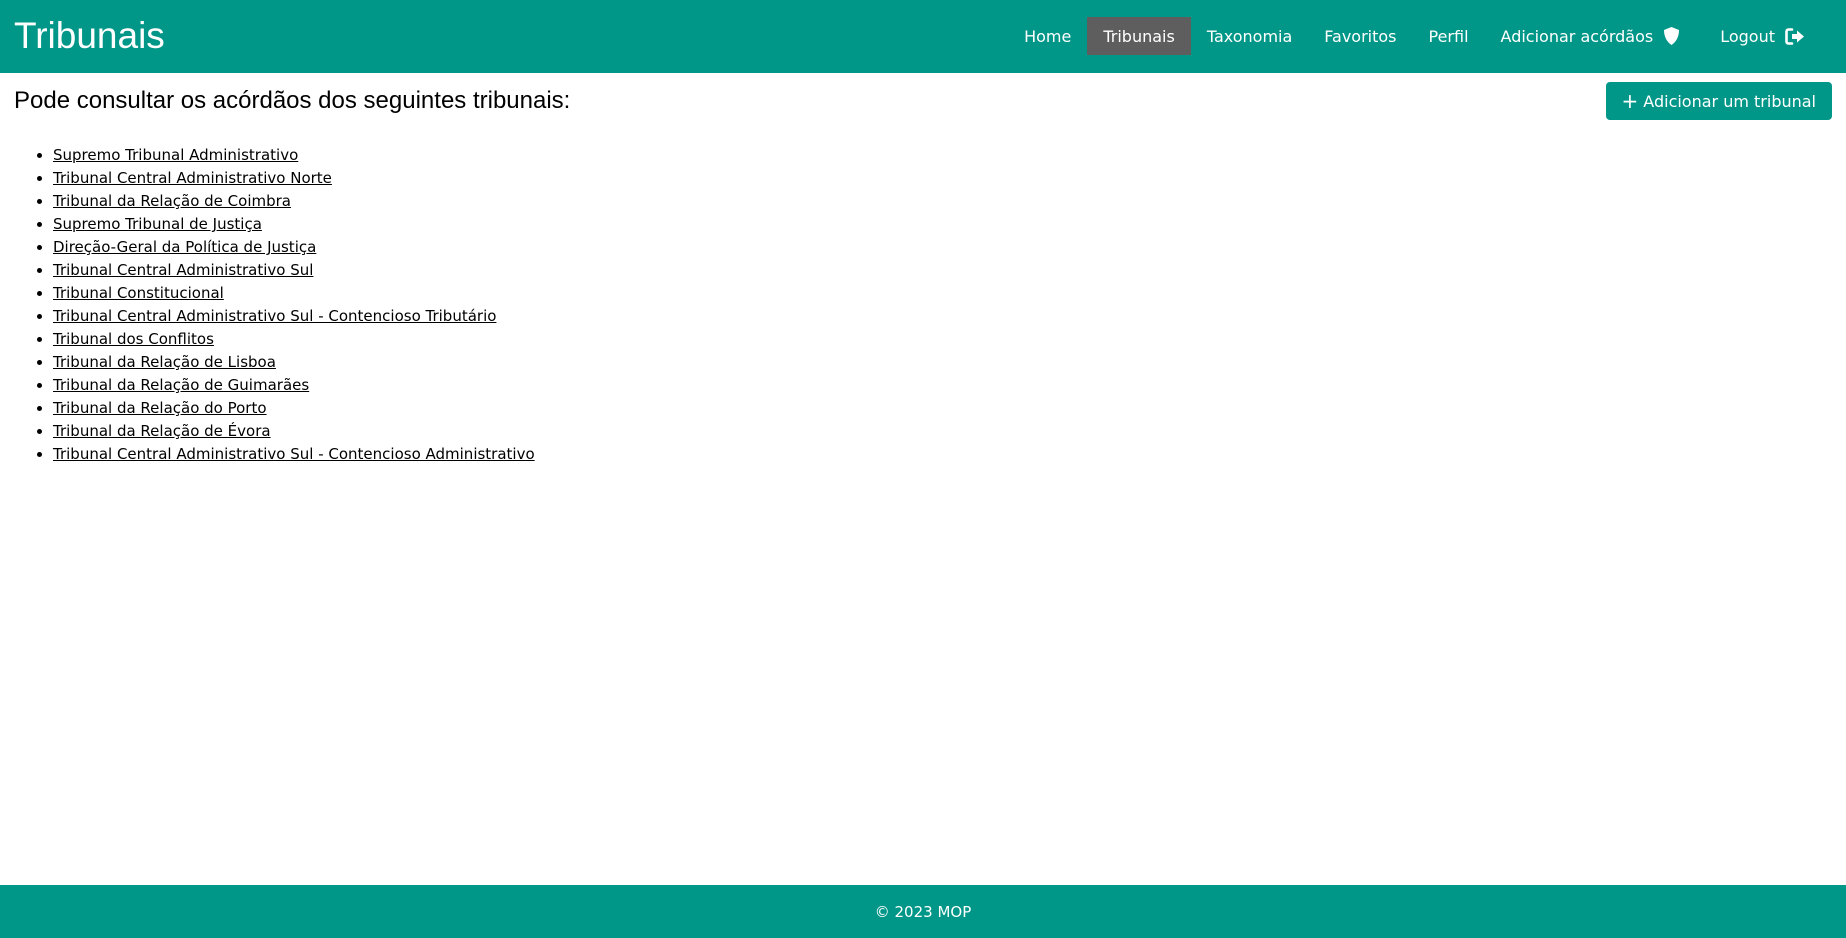 This screenshot has width=1846, height=938. I want to click on add-tribunal-button-label: Adicionar um tribunal, so click(1729, 101).